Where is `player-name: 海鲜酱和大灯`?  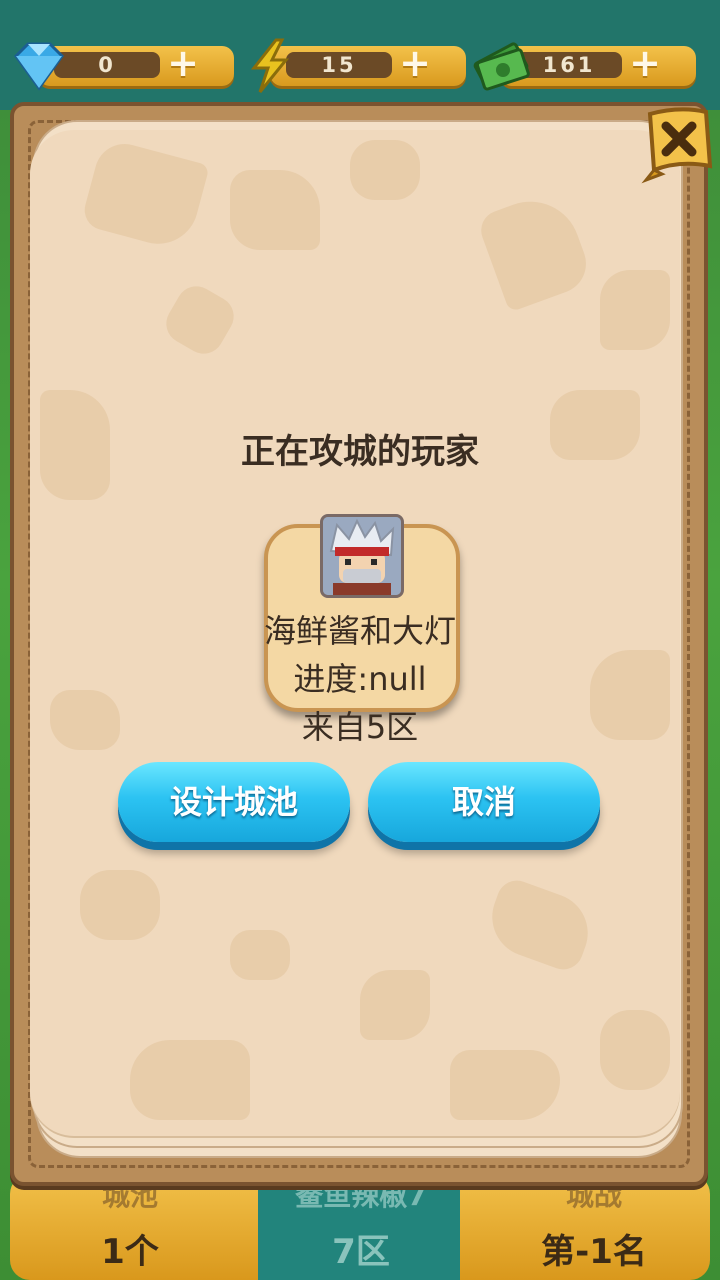
player-name: 海鲜酱和大灯 is located at coordinates (359, 631).